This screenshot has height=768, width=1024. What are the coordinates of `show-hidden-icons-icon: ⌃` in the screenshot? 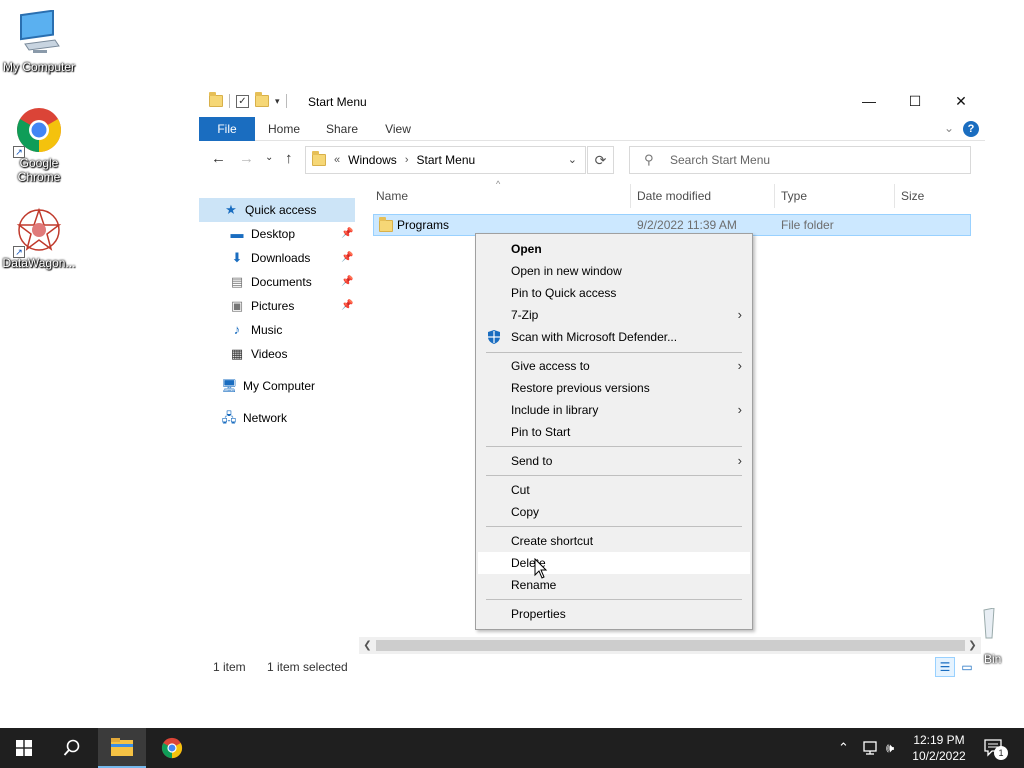 It's located at (843, 748).